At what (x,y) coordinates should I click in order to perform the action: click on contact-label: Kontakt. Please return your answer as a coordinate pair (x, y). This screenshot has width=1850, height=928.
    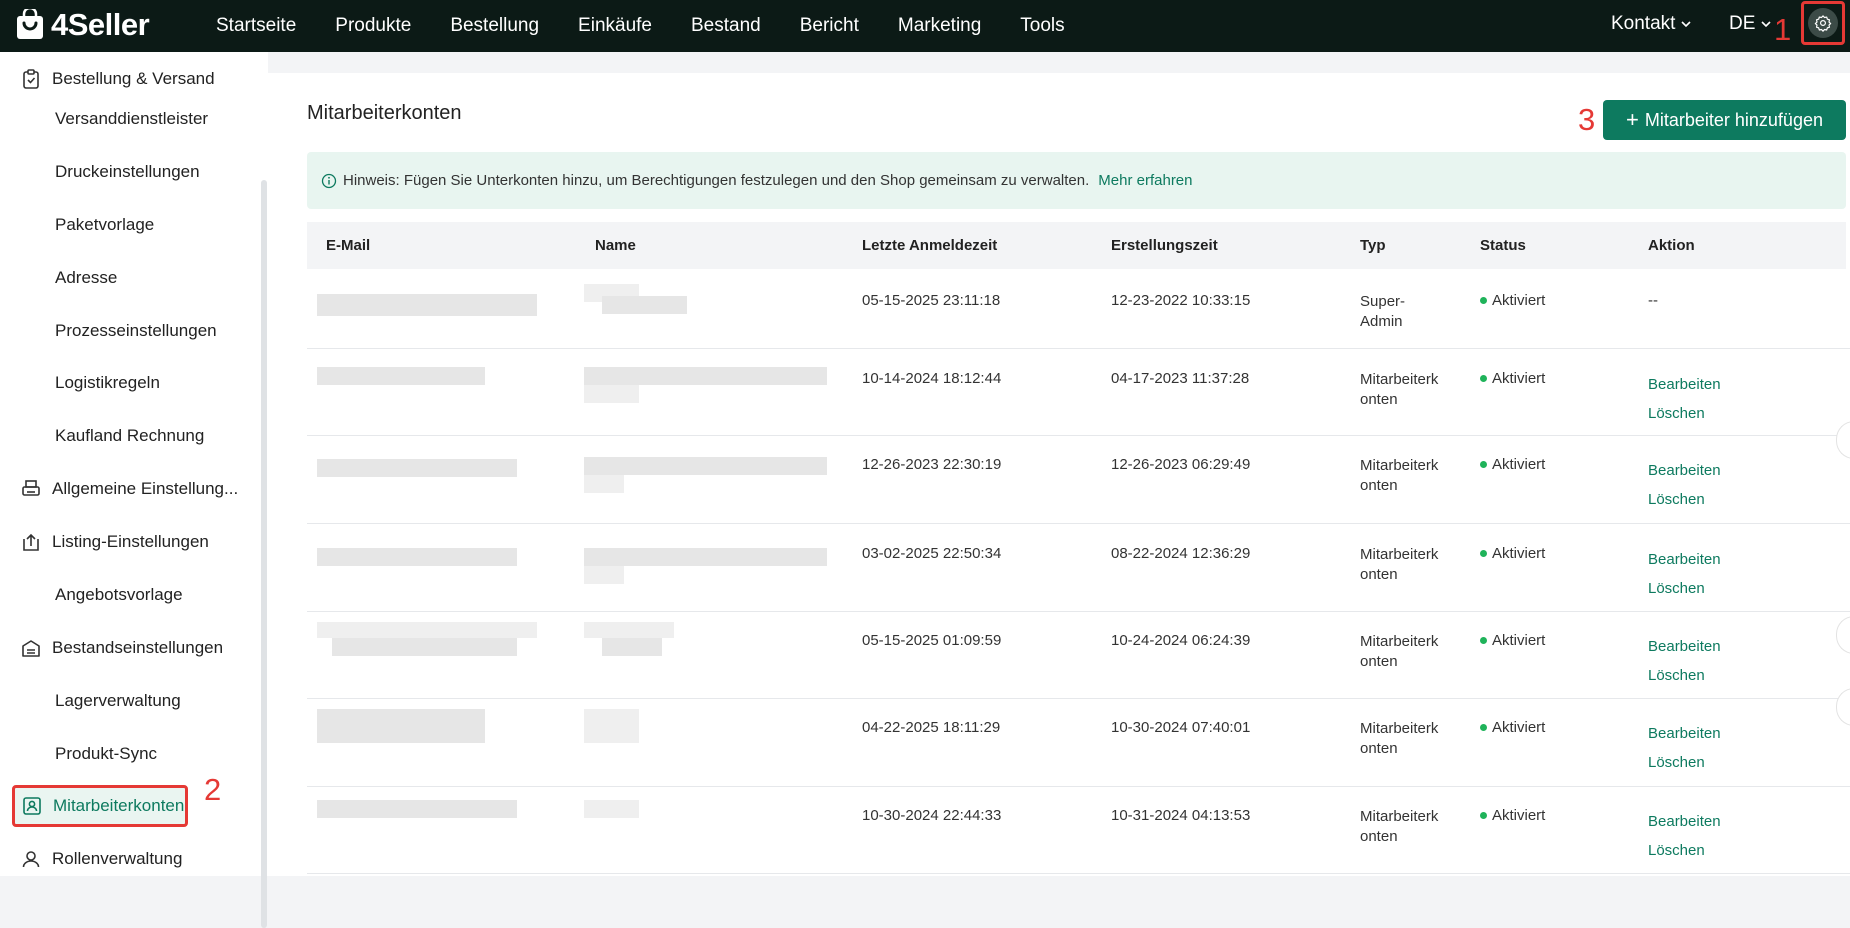
    Looking at the image, I should click on (1643, 23).